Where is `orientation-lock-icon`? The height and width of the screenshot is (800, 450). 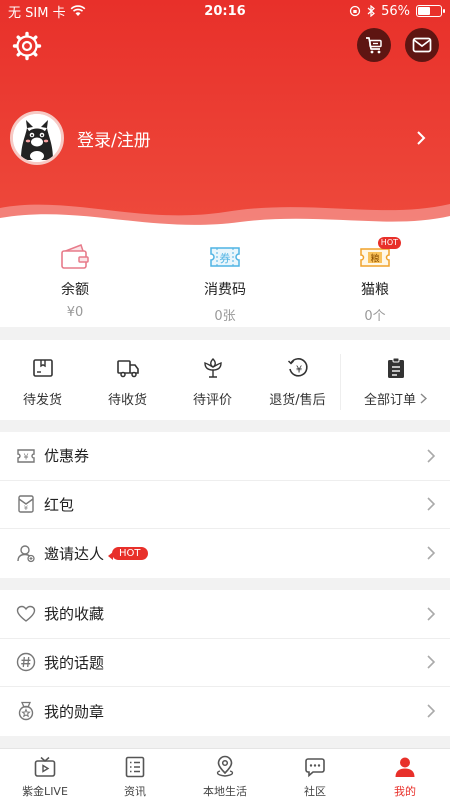 orientation-lock-icon is located at coordinates (355, 11).